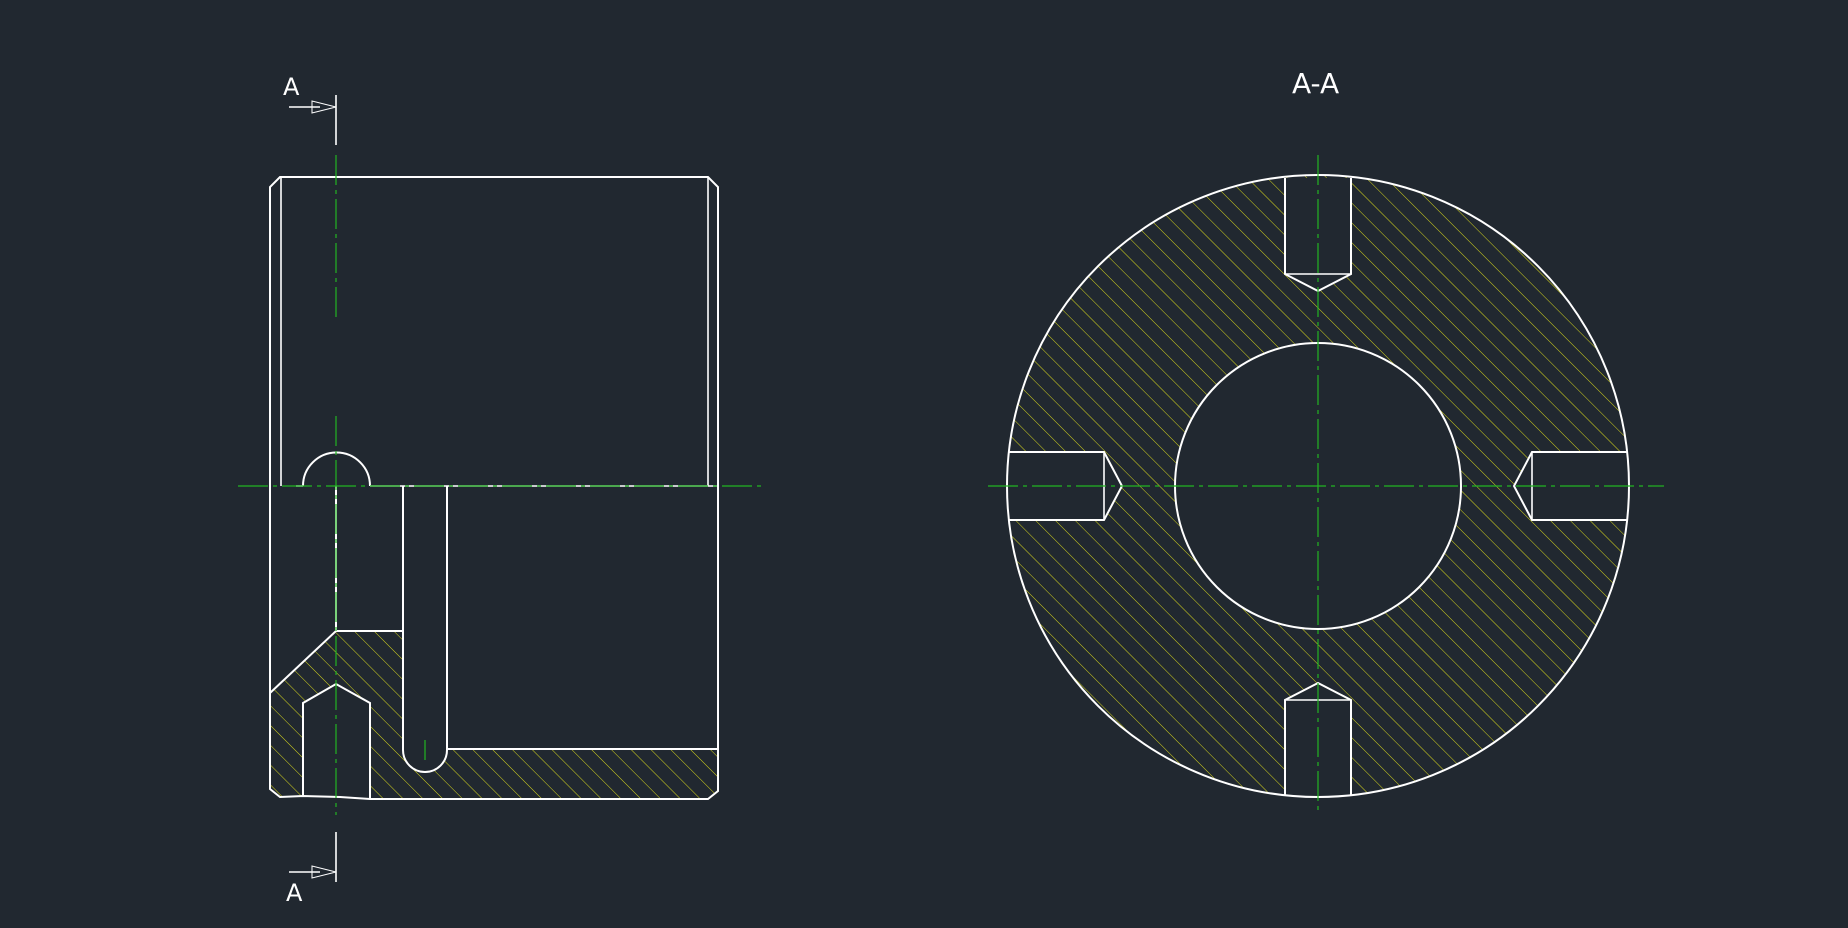 The image size is (1848, 928). What do you see at coordinates (494, 715) in the screenshot?
I see `front-view-hatching` at bounding box center [494, 715].